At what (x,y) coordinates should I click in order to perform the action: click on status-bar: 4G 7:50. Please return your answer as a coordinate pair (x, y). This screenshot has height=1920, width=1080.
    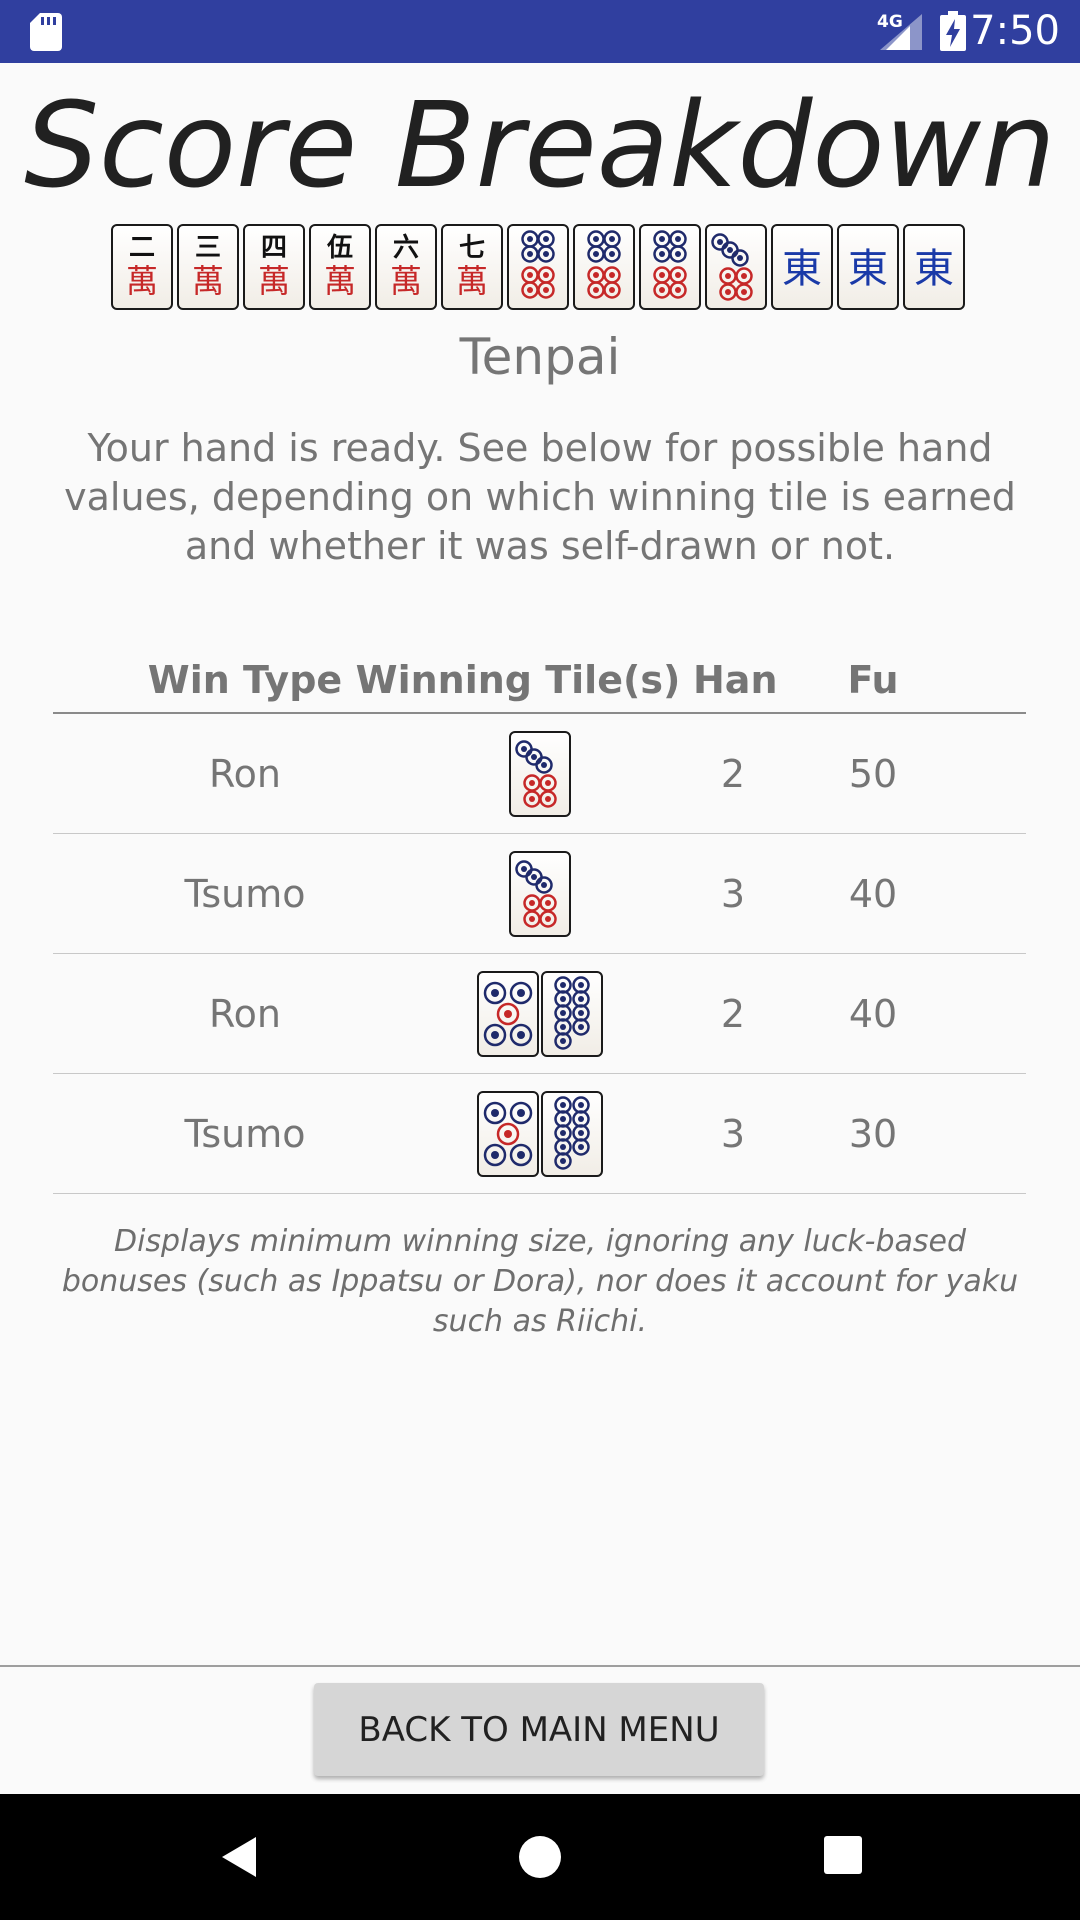
    Looking at the image, I should click on (540, 31).